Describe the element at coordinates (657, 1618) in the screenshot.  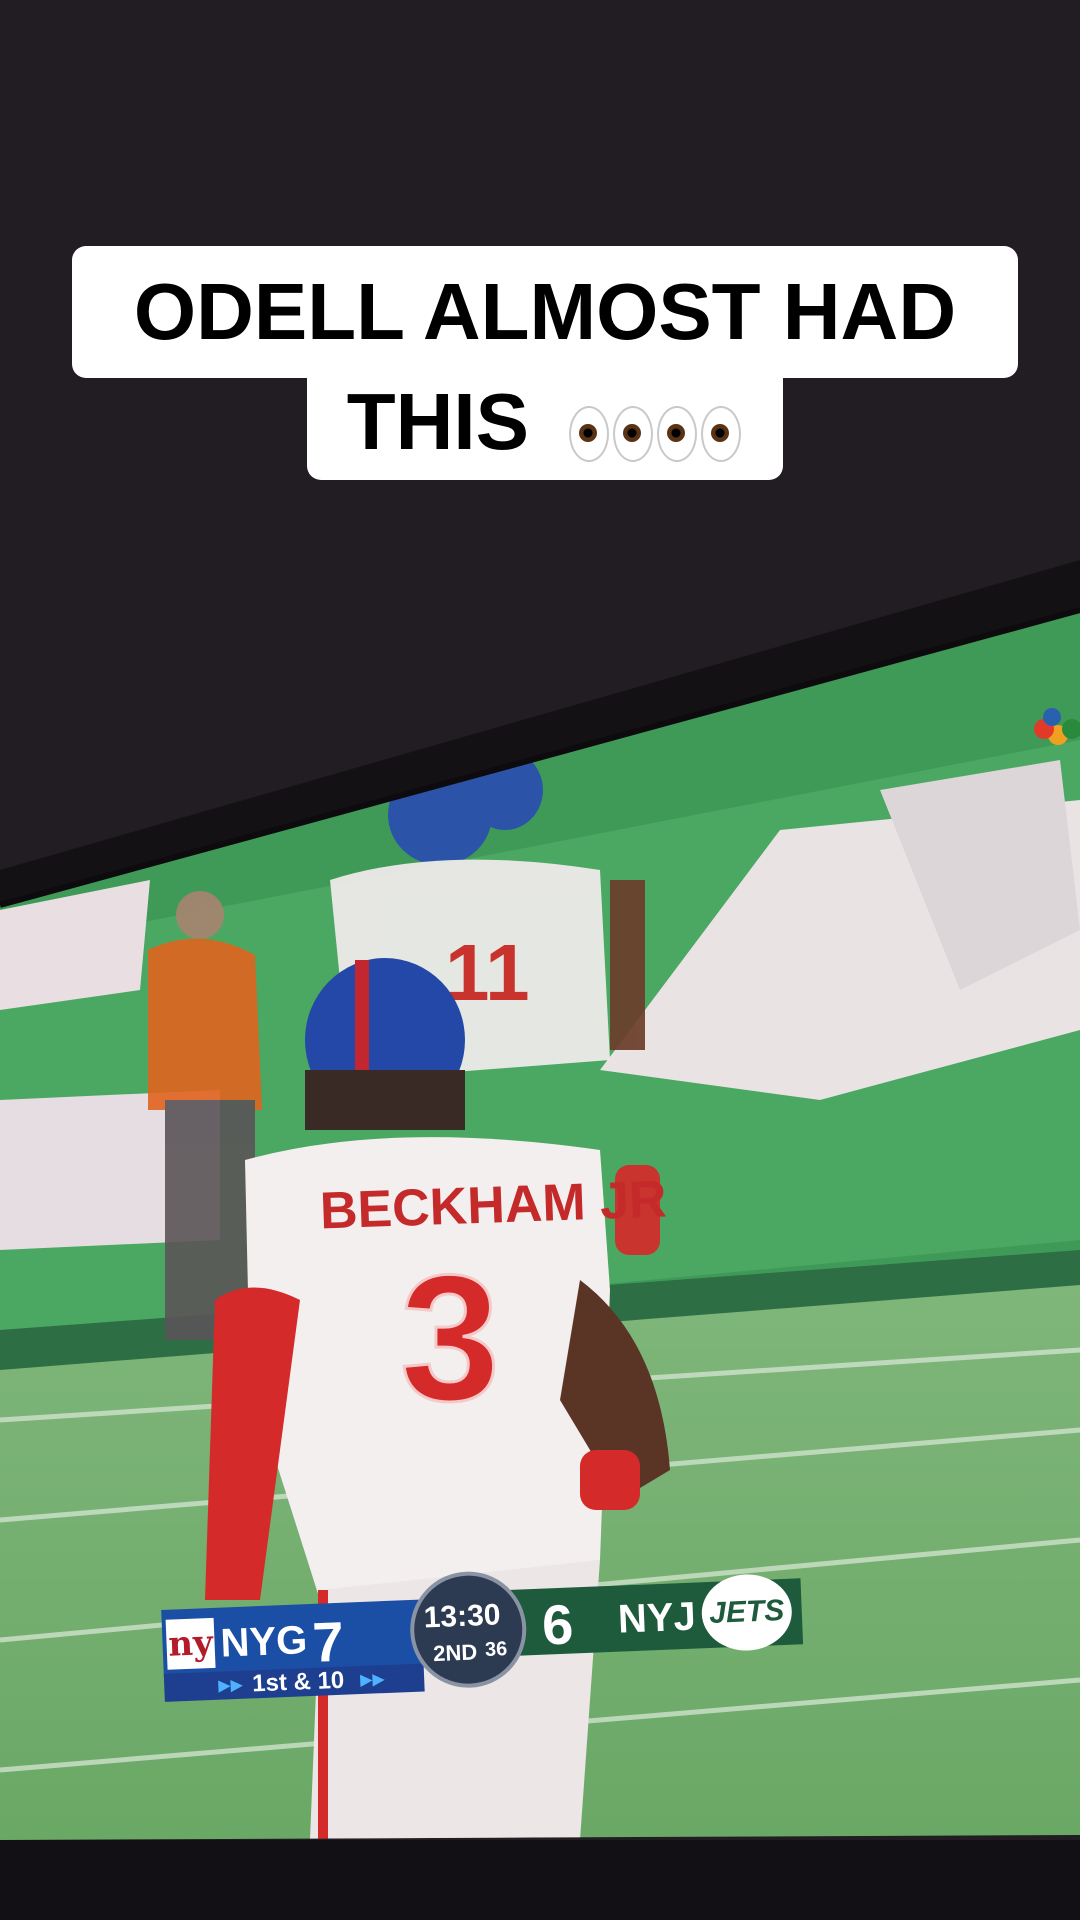
I see `away-team-abbr: NYJ` at that location.